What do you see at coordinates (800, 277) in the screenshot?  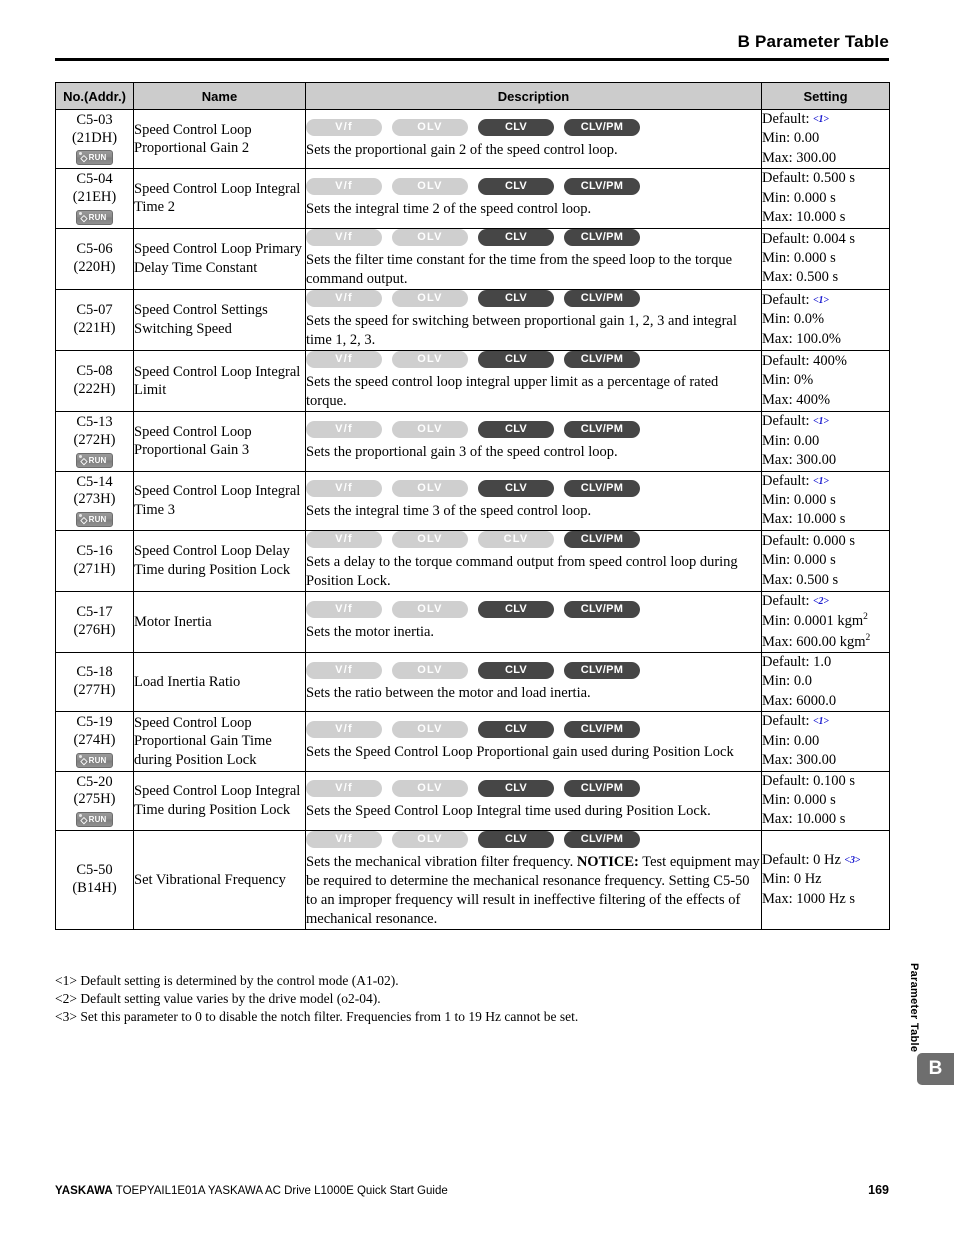 I see `setting-line: Max: 0.500 s` at bounding box center [800, 277].